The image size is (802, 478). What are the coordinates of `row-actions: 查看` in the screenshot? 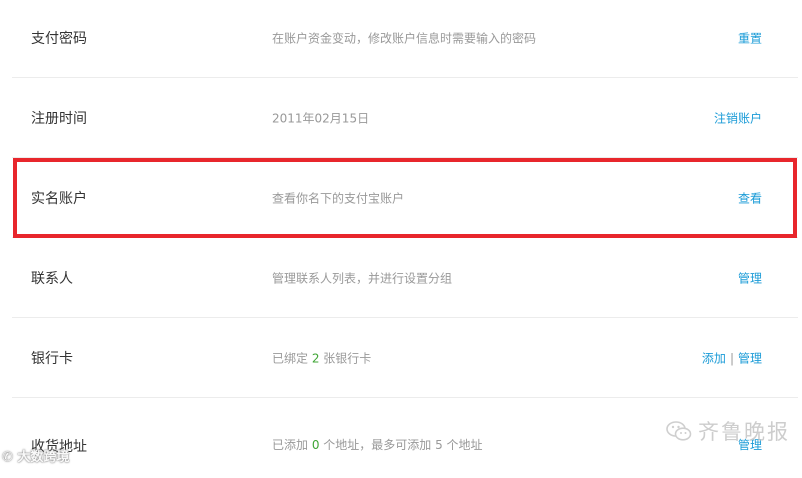 It's located at (750, 197).